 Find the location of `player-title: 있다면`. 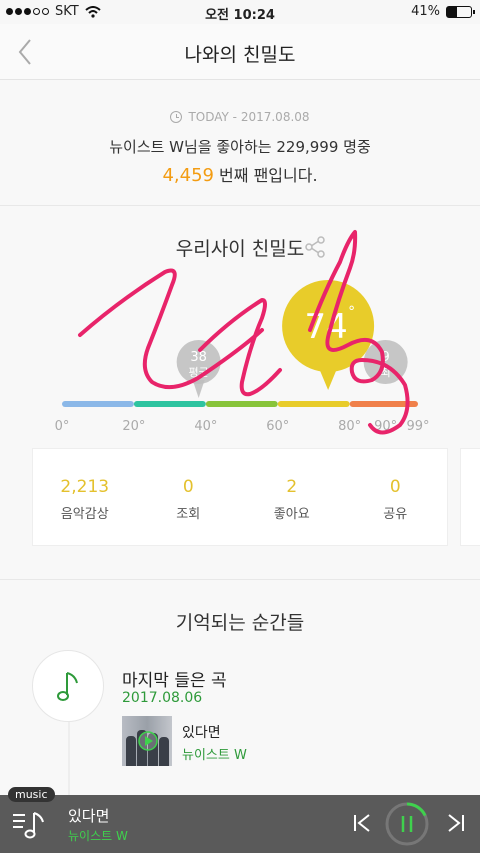

player-title: 있다면 is located at coordinates (88, 815).